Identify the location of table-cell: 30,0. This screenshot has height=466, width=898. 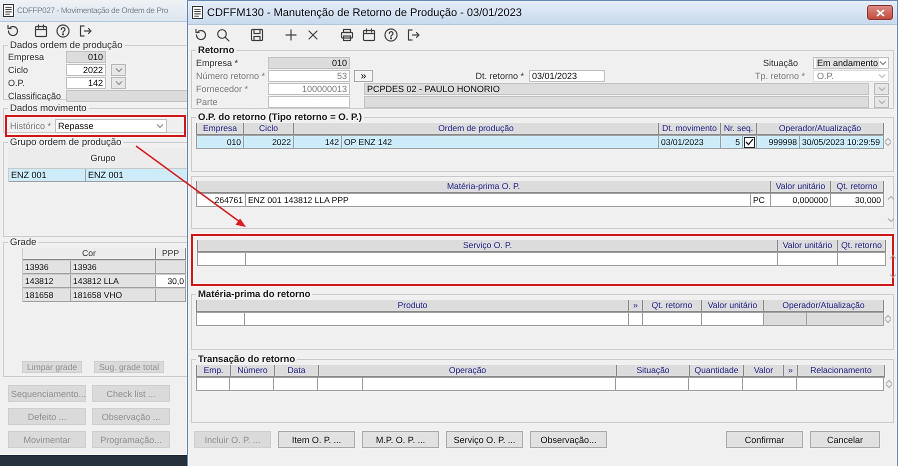
(171, 281).